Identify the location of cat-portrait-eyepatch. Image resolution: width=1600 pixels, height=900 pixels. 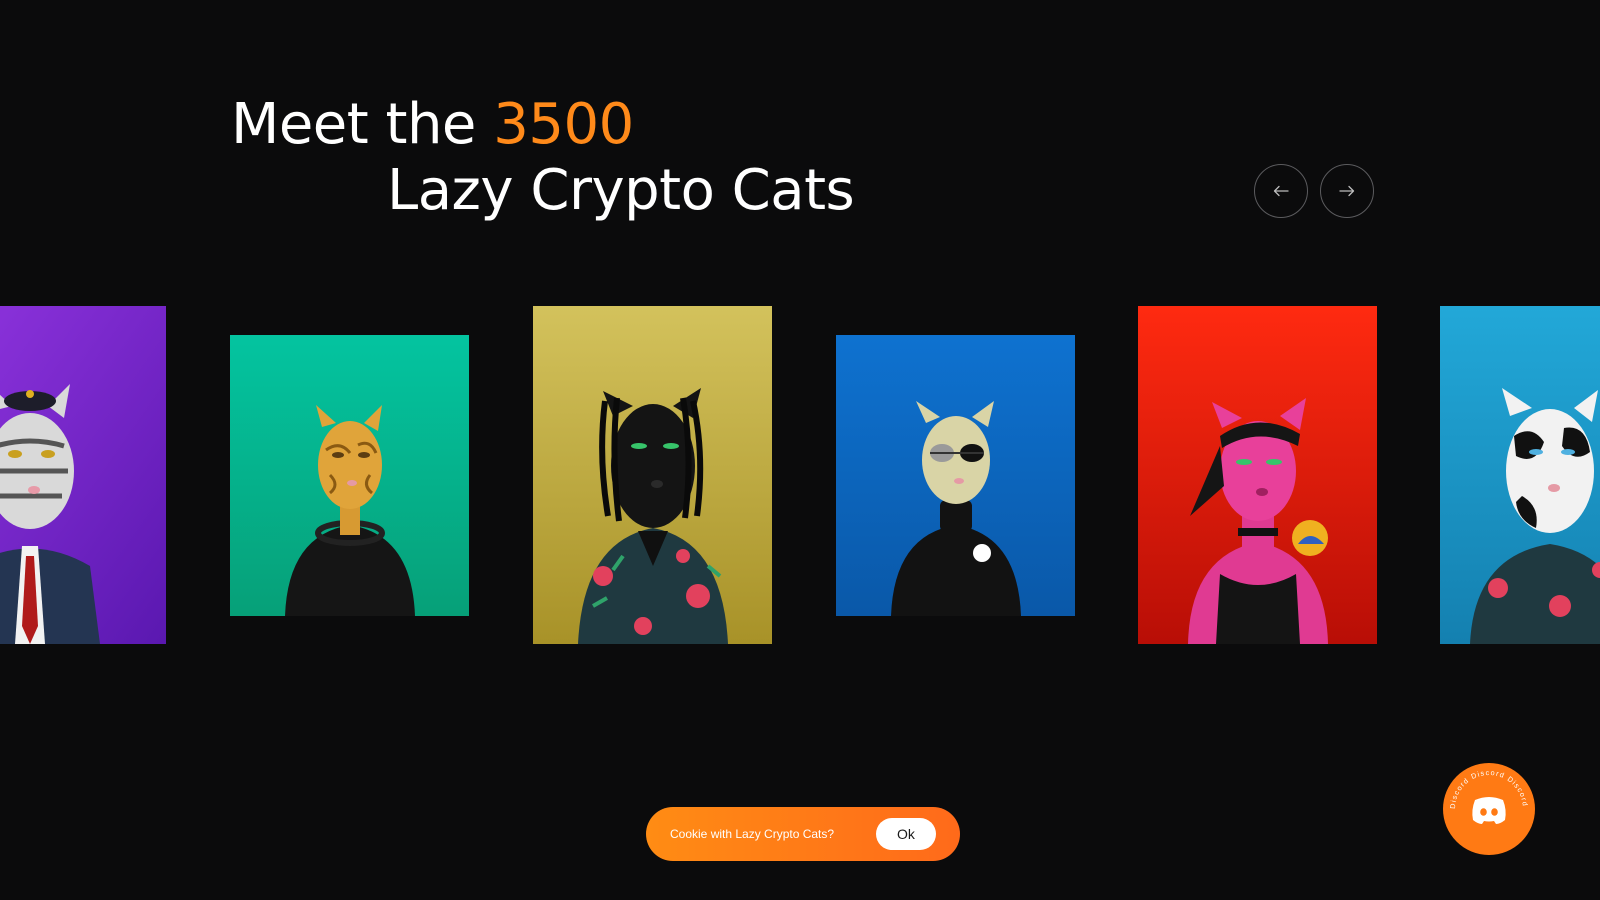
(955, 475).